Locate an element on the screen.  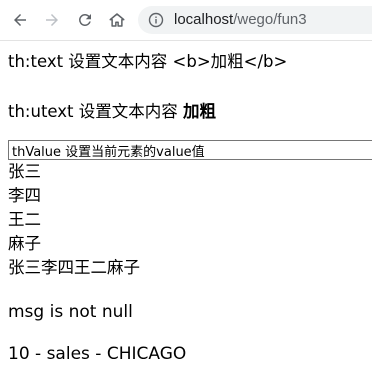
reload-button is located at coordinates (85, 20).